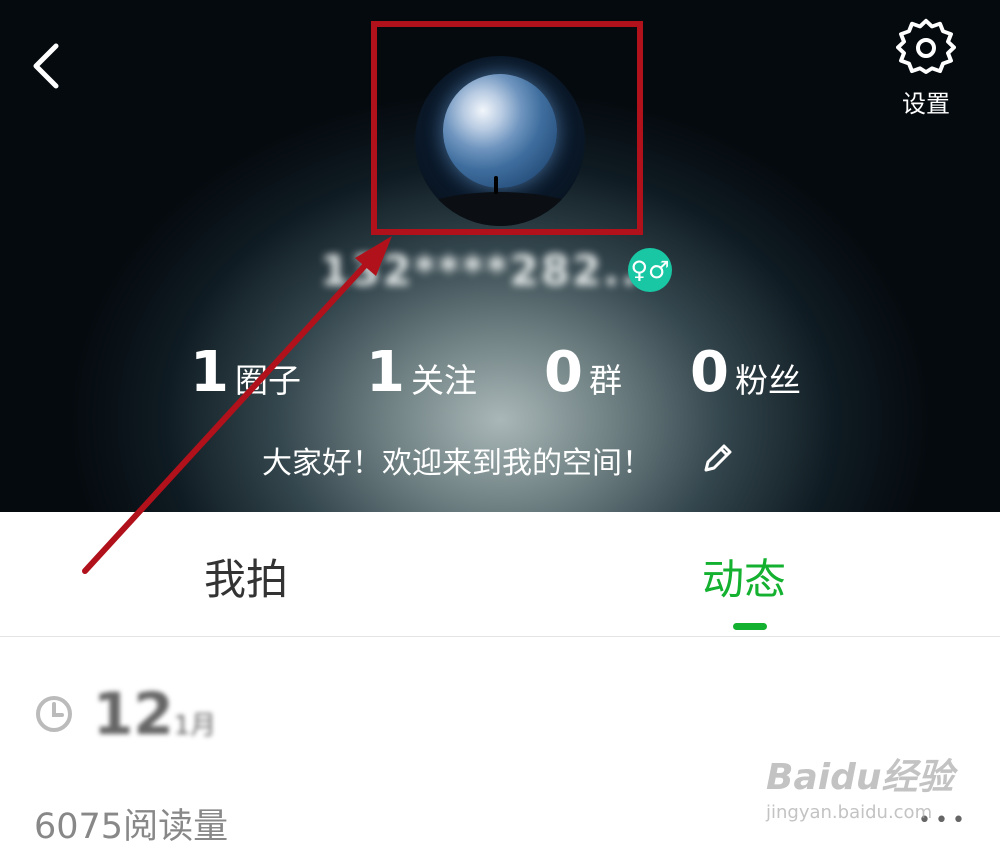 Image resolution: width=1000 pixels, height=862 pixels. I want to click on stat-label: 圈子, so click(267, 380).